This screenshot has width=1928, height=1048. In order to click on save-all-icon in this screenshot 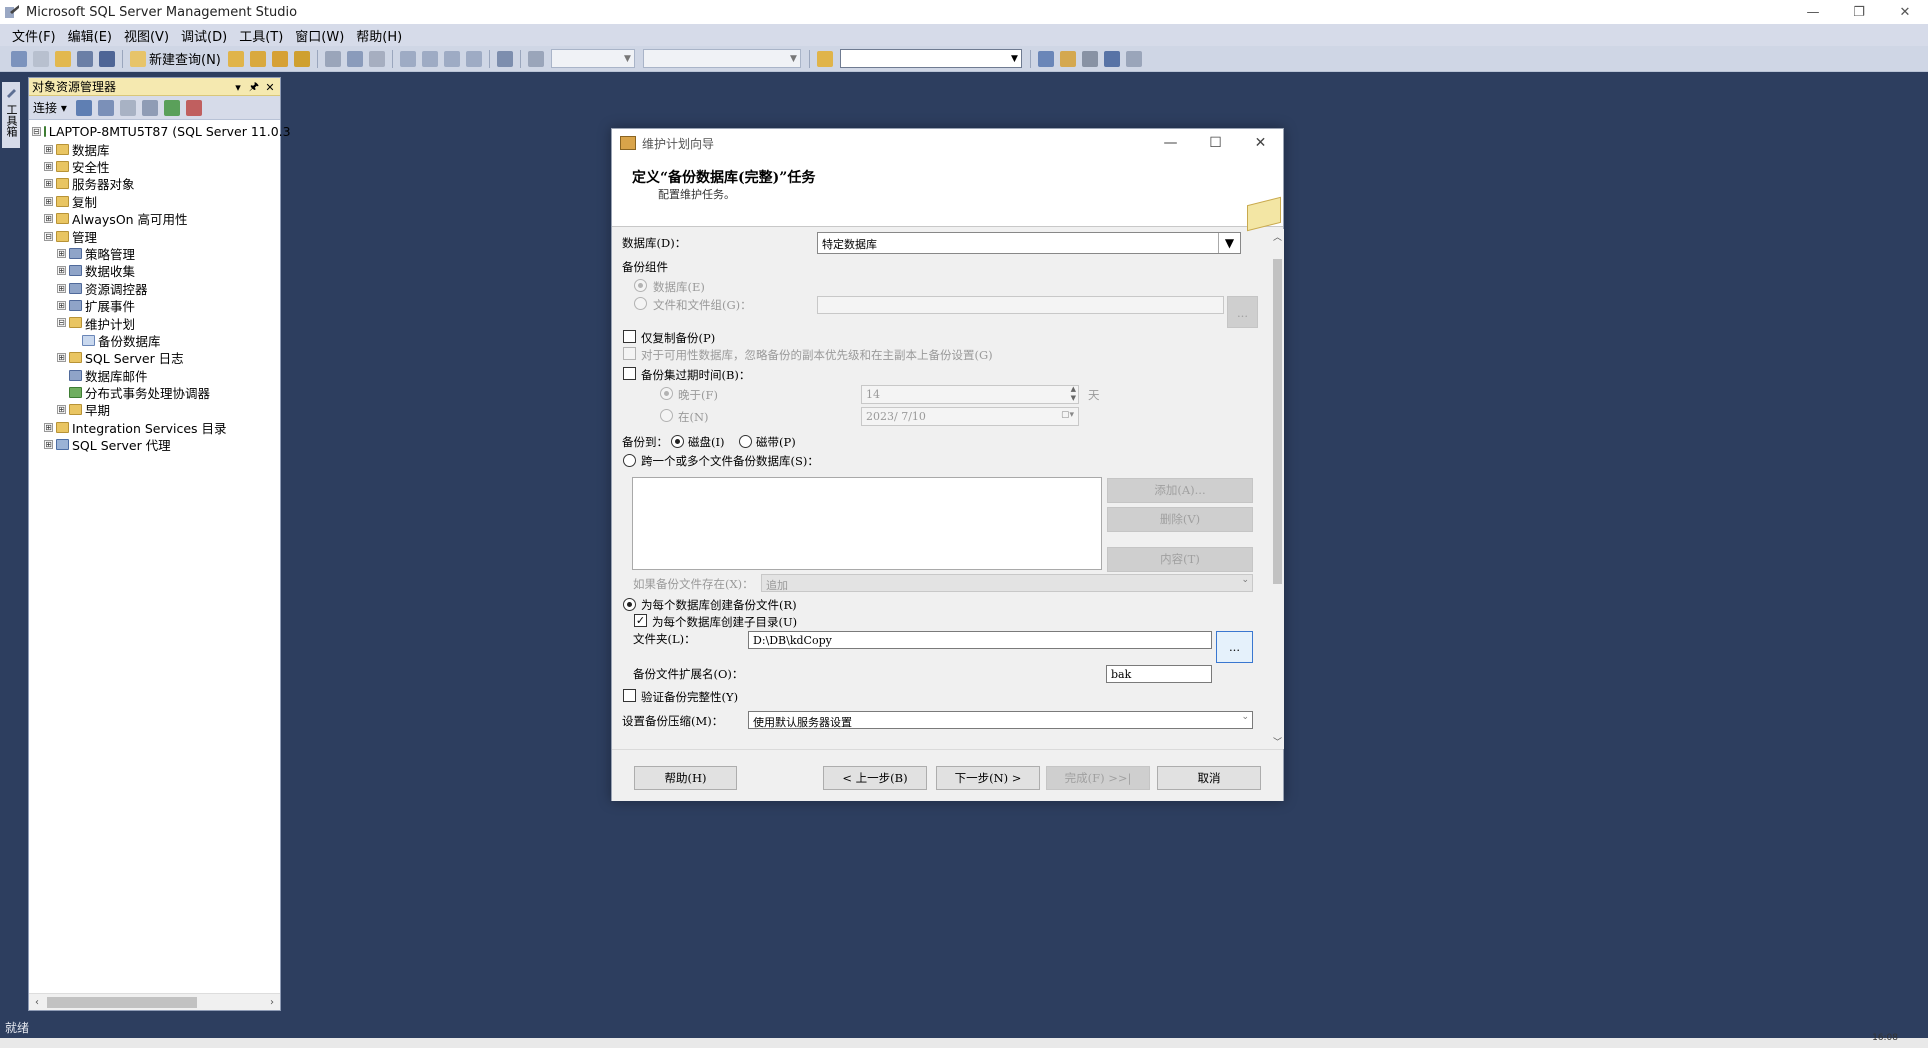, I will do `click(107, 58)`.